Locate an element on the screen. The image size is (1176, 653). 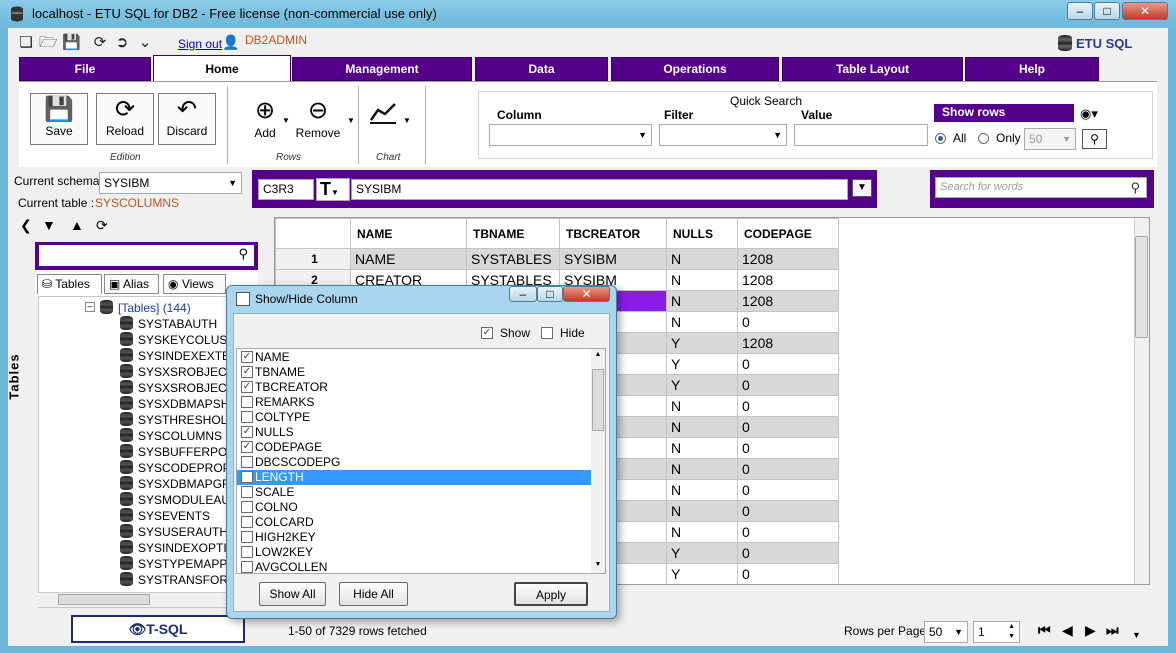
tree-item: SYSINDEXOPTIO is located at coordinates (178, 548).